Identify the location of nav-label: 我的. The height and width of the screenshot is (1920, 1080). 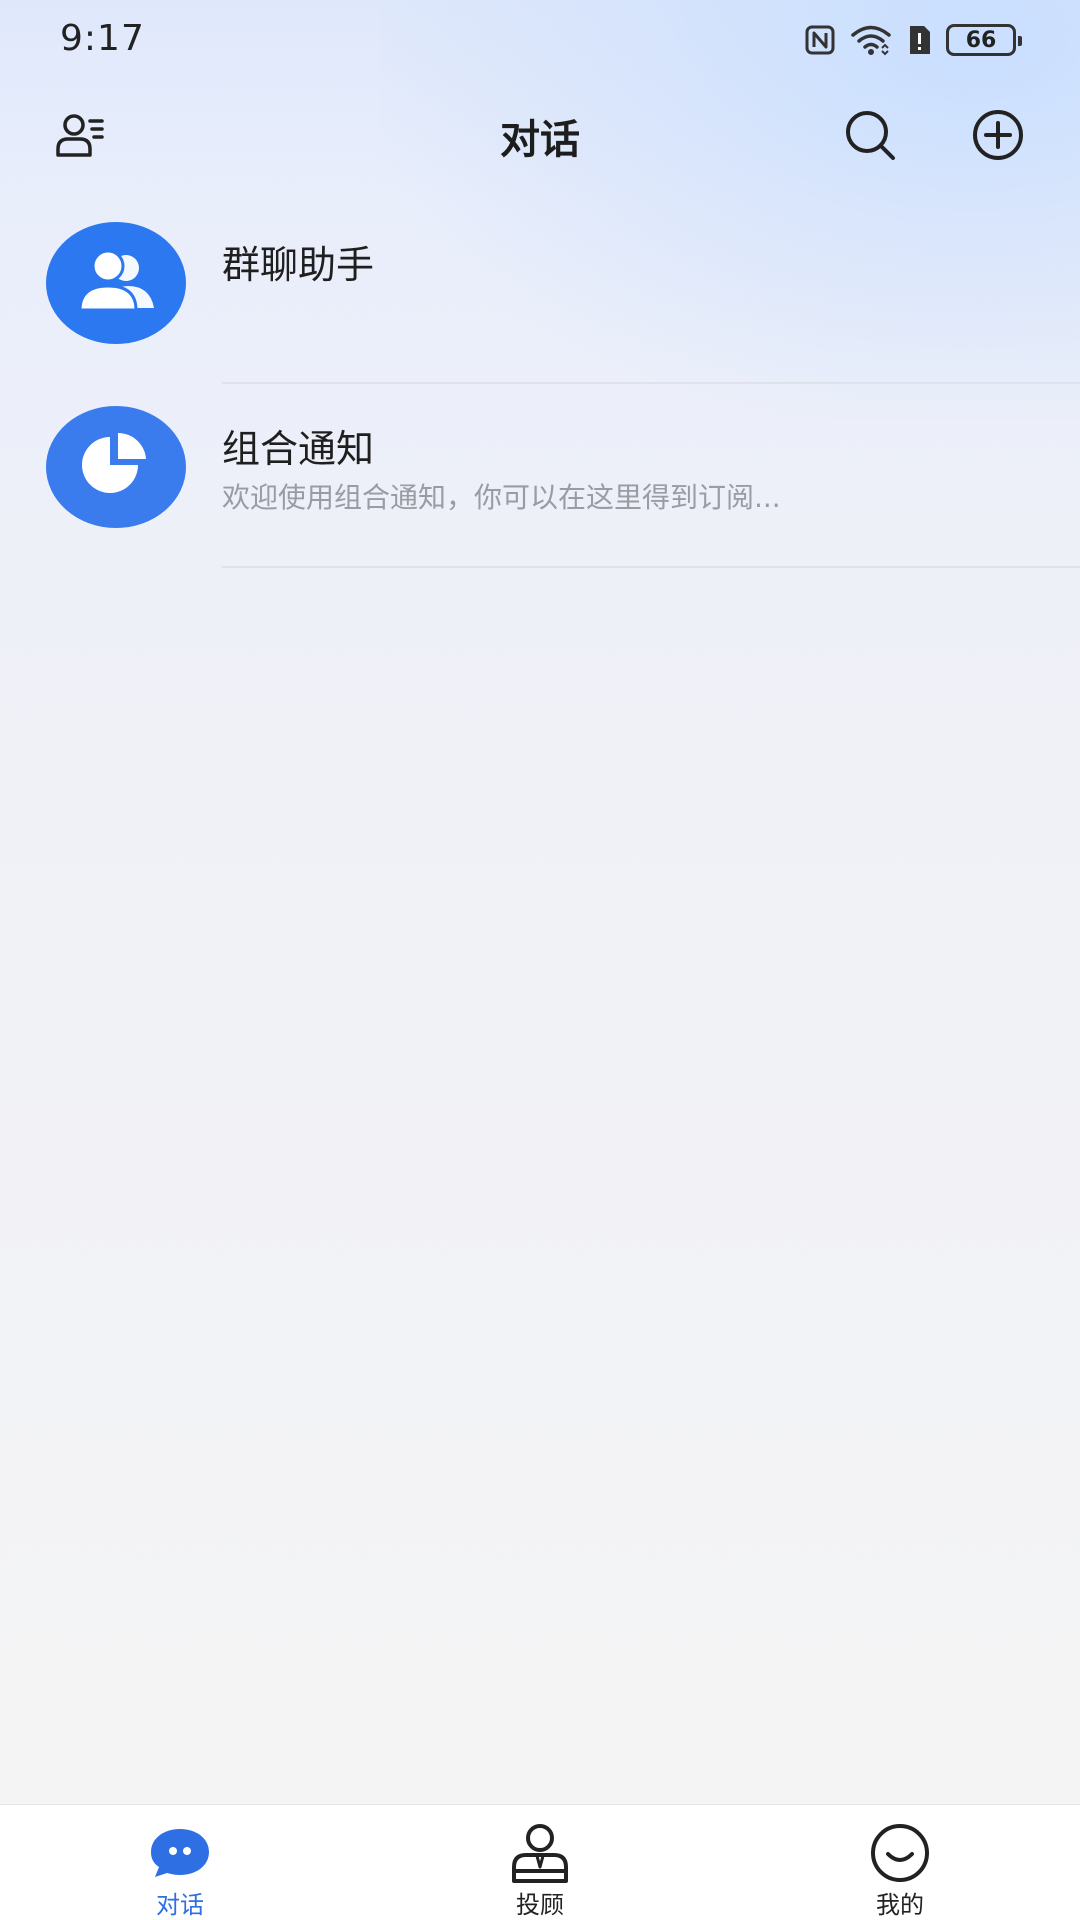
(900, 1905).